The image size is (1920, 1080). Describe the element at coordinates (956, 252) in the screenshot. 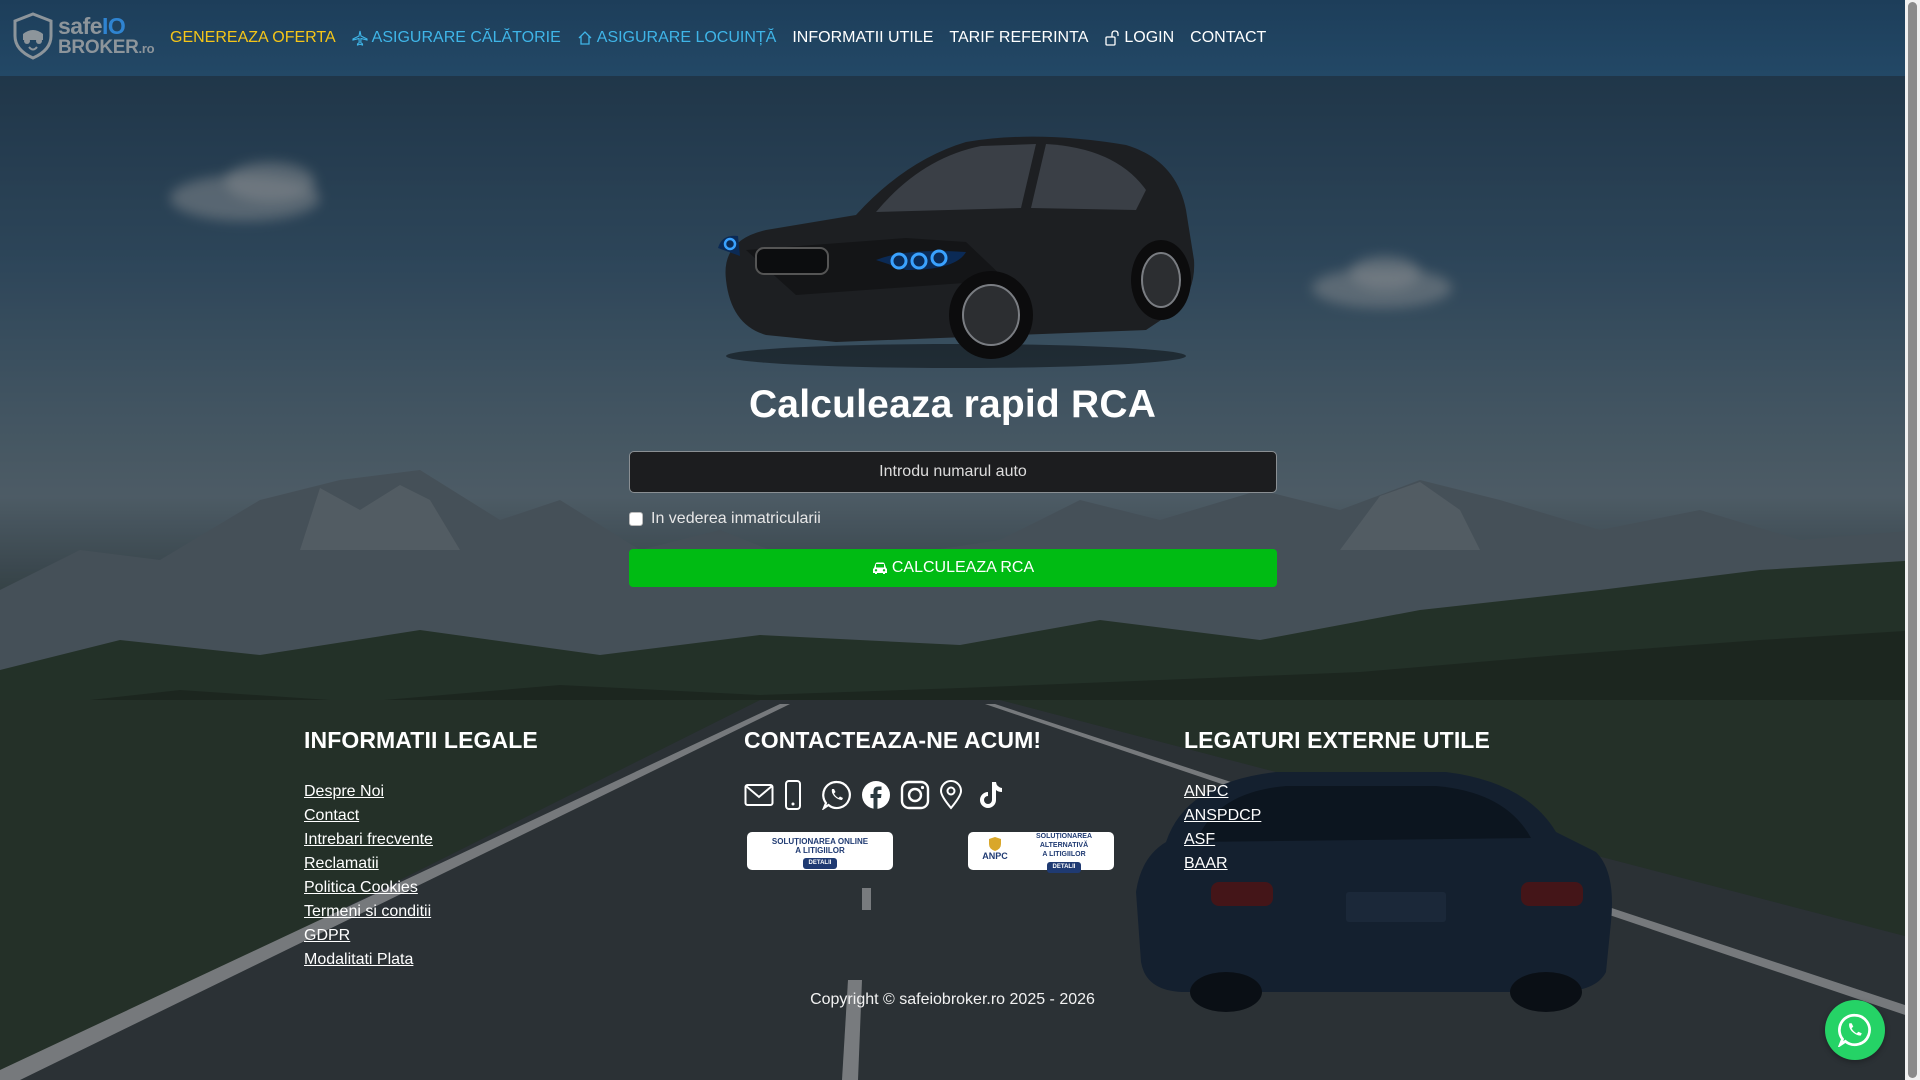

I see `hero-car-image` at that location.